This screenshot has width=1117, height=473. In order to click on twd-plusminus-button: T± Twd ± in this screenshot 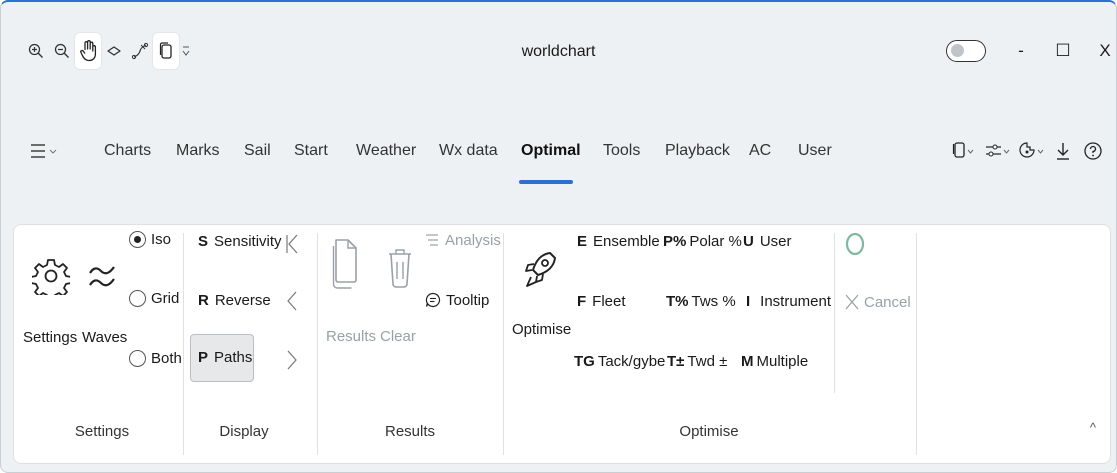, I will do `click(697, 361)`.